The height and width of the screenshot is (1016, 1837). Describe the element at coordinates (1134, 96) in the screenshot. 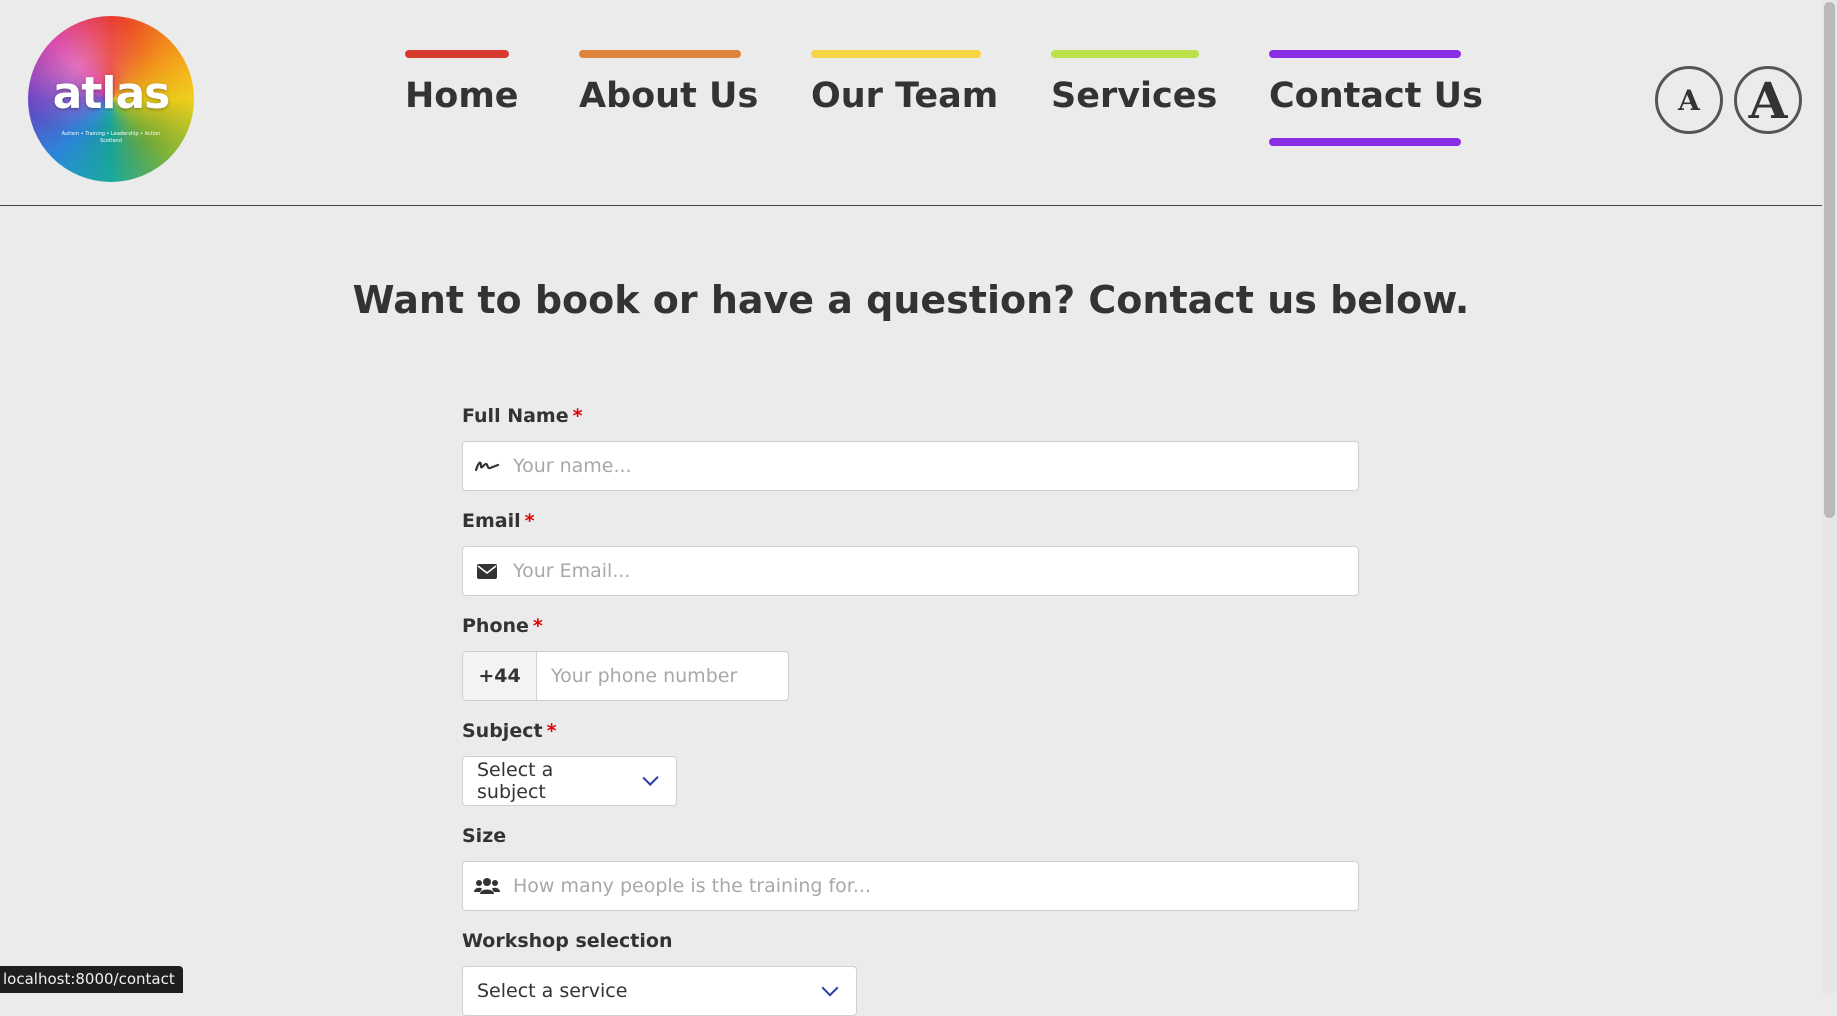

I see `nav-item-label: Services` at that location.